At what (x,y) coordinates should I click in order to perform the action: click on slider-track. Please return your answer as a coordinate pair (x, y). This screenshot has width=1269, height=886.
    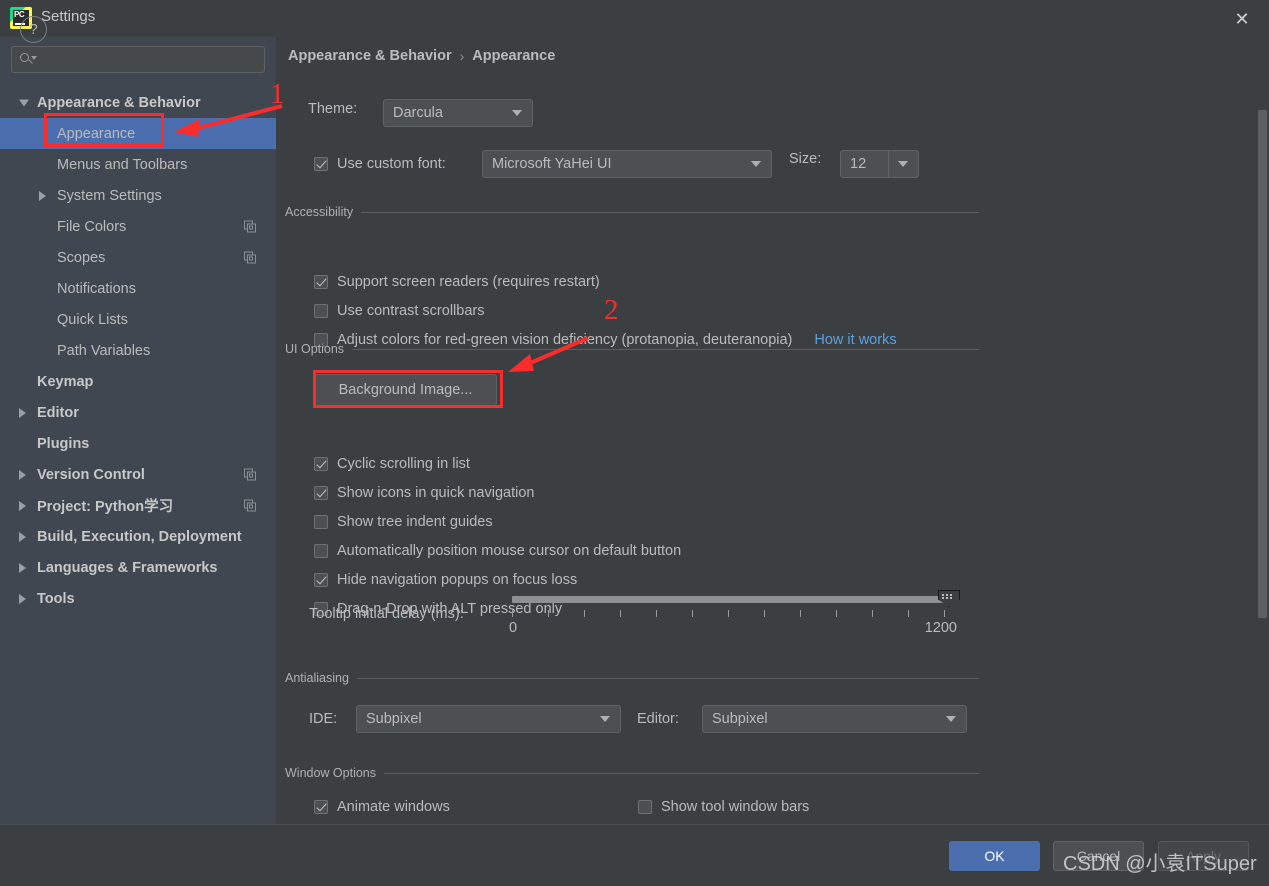
    Looking at the image, I should click on (728, 599).